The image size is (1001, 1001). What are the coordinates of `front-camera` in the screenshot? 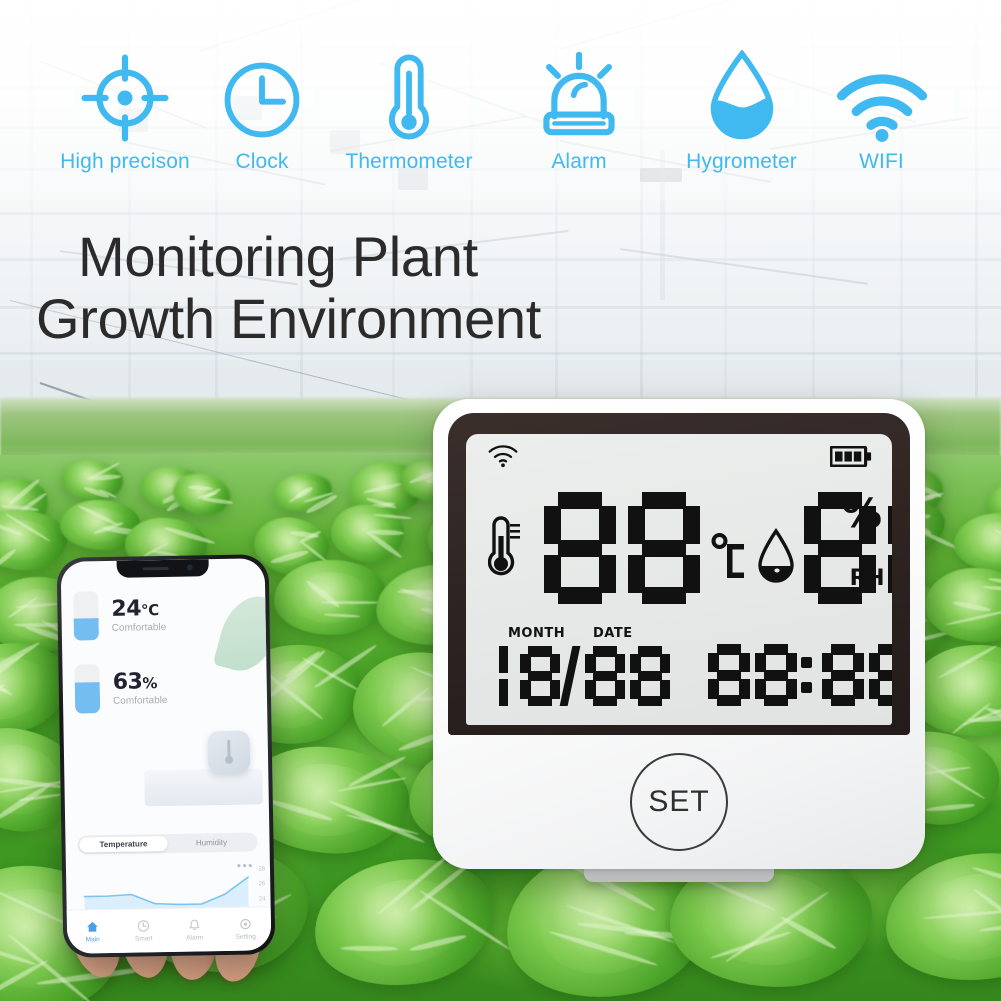 It's located at (189, 567).